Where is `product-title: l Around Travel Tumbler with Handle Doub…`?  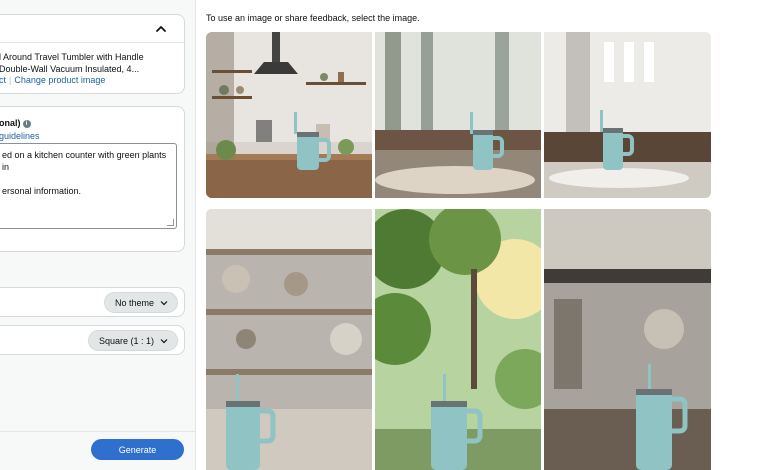 product-title: l Around Travel Tumbler with Handle Doub… is located at coordinates (72, 63).